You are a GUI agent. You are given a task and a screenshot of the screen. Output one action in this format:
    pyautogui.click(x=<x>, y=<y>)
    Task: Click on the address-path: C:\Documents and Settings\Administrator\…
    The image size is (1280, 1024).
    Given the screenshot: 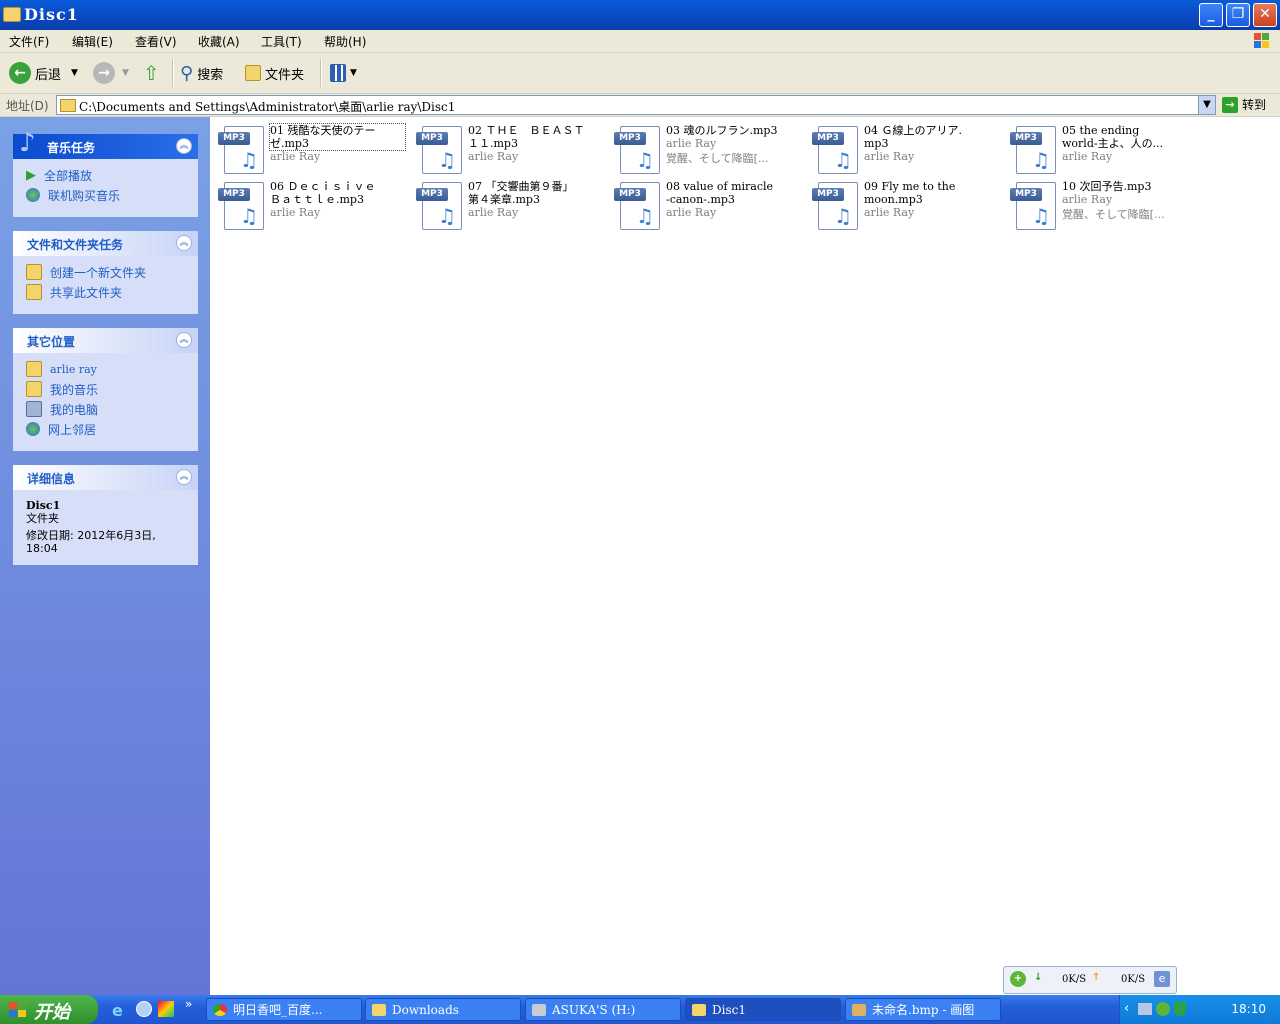 What is the action you would take?
    pyautogui.click(x=267, y=106)
    